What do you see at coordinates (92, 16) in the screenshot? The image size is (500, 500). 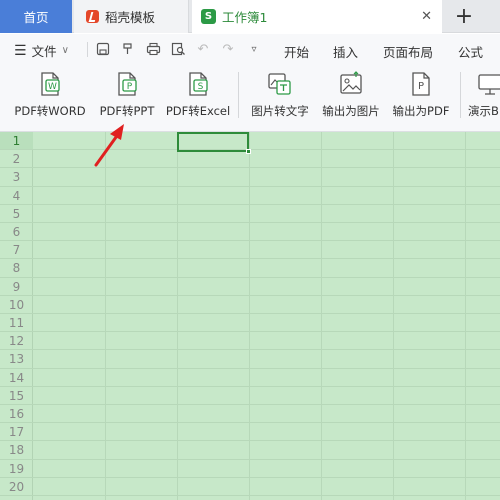 I see `docer-logo-icon` at bounding box center [92, 16].